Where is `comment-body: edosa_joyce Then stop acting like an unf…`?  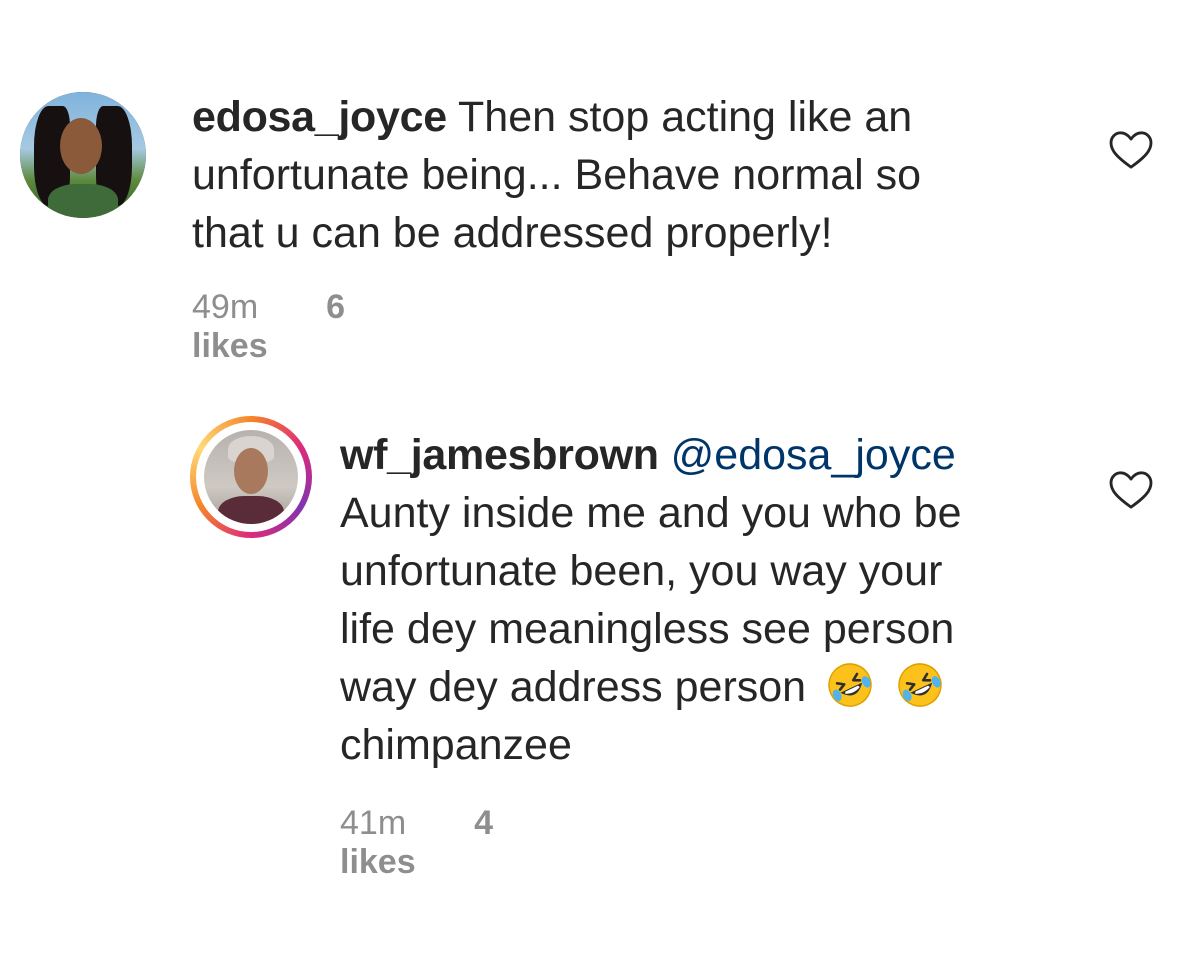 comment-body: edosa_joyce Then stop acting like an unf… is located at coordinates (642, 175).